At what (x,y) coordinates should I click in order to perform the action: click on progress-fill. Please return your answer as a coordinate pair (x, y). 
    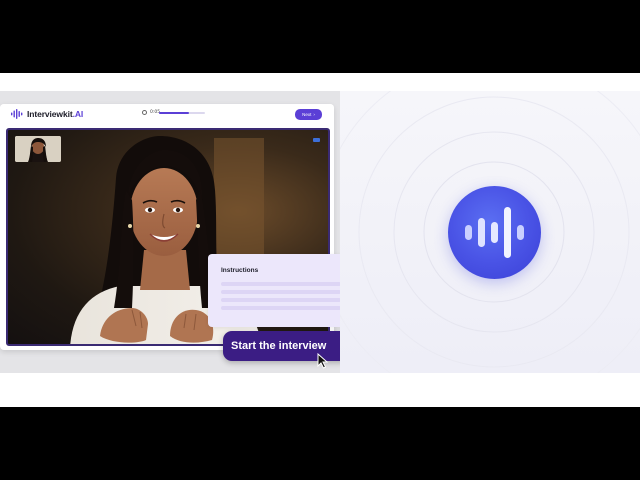
    Looking at the image, I should click on (174, 113).